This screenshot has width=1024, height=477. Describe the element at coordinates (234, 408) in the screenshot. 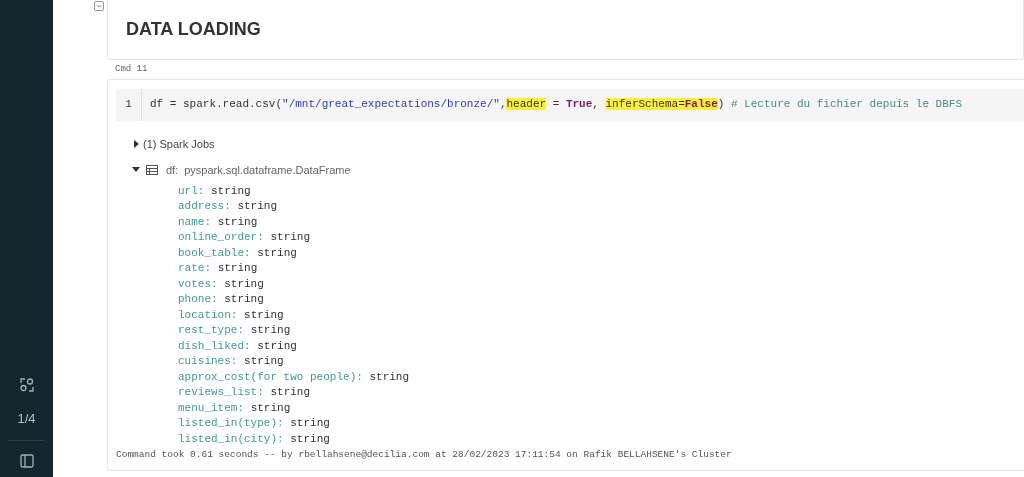

I see `schema-field: menu_item: string` at that location.